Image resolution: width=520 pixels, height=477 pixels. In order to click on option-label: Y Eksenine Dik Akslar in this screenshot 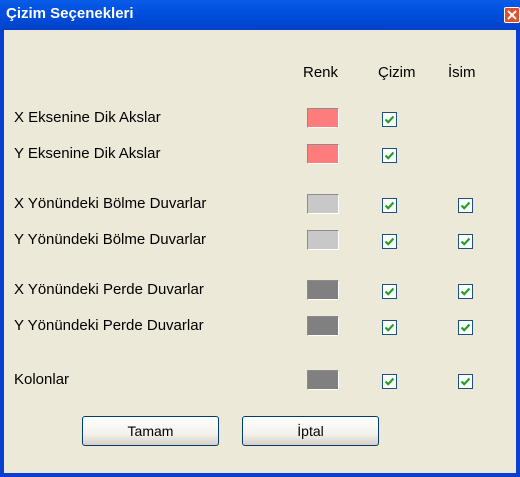, I will do `click(87, 153)`.